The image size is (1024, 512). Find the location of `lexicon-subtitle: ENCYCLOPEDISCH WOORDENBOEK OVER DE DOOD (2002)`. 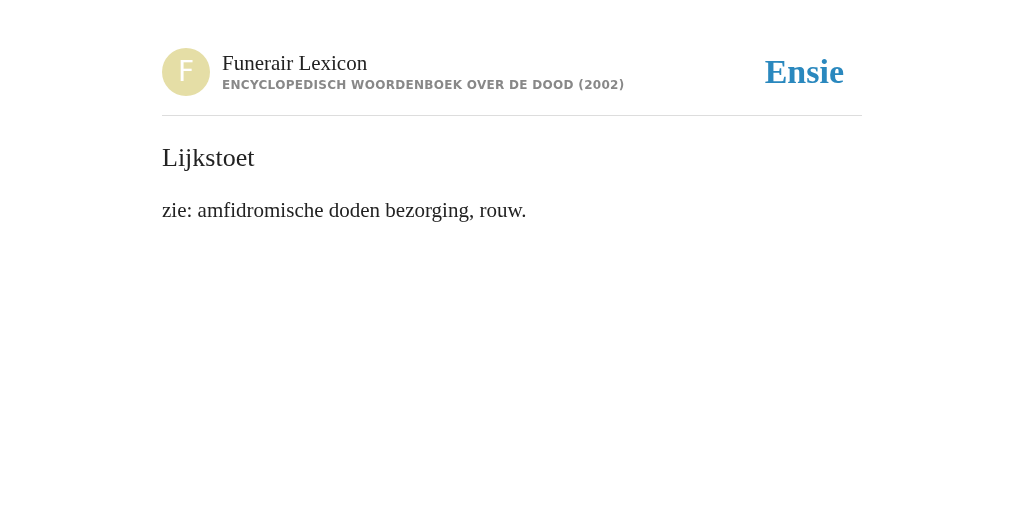

lexicon-subtitle: ENCYCLOPEDISCH WOORDENBOEK OVER DE DOOD (2002) is located at coordinates (423, 85).